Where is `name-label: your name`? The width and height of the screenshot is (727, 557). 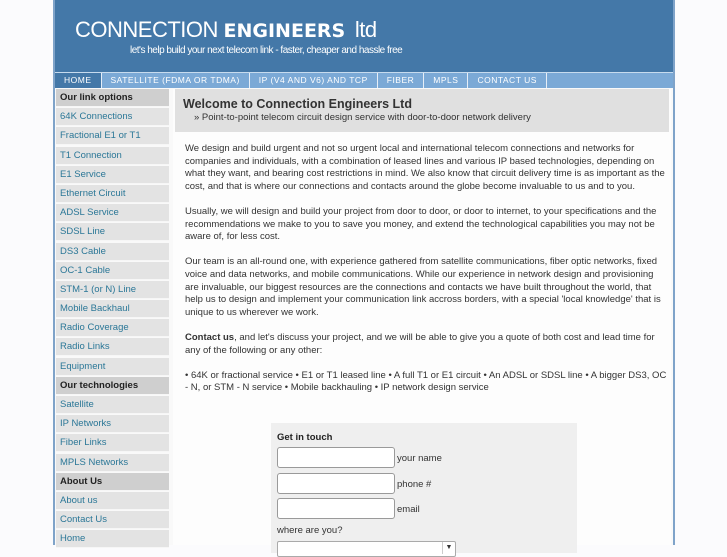
name-label: your name is located at coordinates (419, 458).